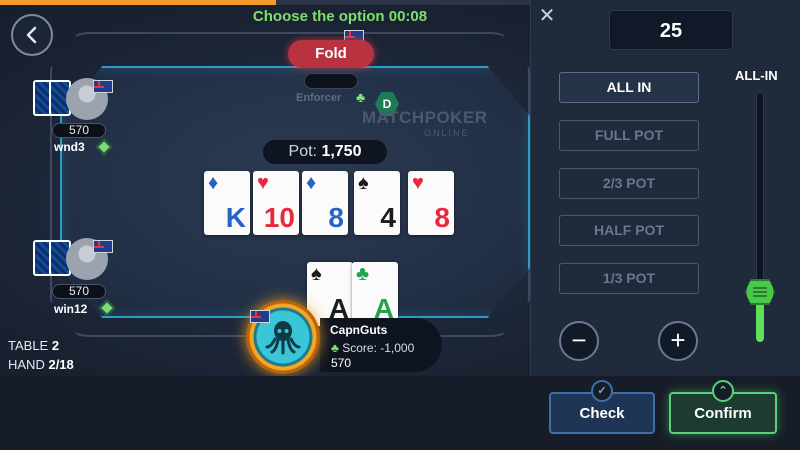 This screenshot has height=450, width=800. What do you see at coordinates (629, 135) in the screenshot?
I see `full-pot-button: FULL POT` at bounding box center [629, 135].